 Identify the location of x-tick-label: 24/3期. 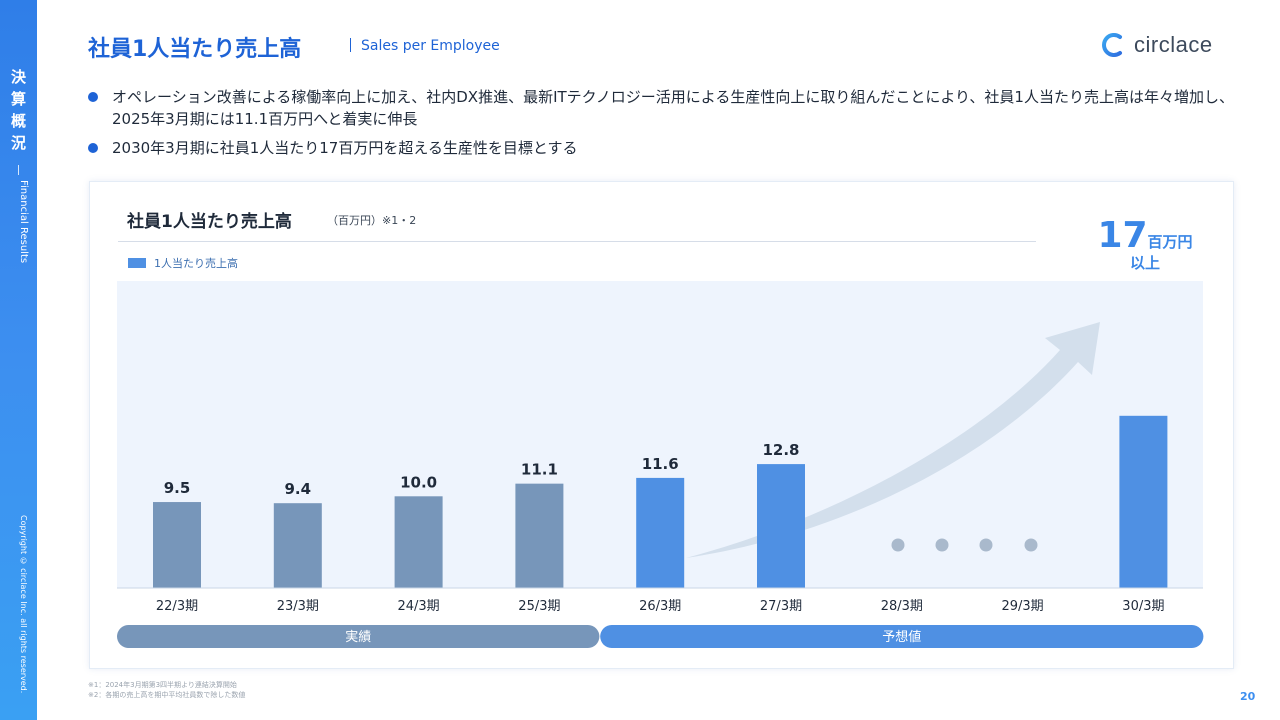
(418, 606).